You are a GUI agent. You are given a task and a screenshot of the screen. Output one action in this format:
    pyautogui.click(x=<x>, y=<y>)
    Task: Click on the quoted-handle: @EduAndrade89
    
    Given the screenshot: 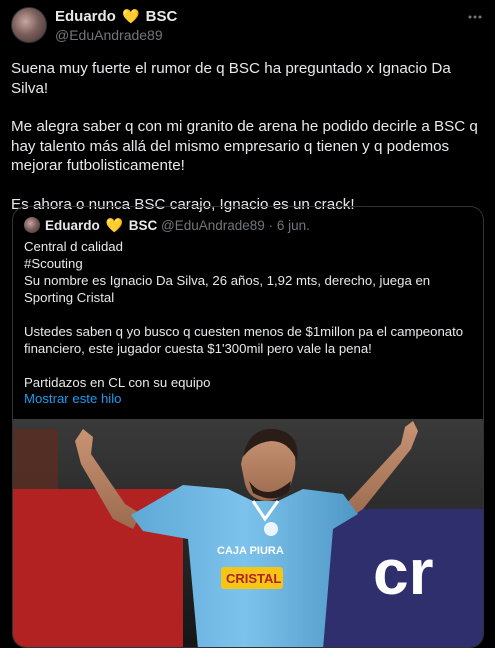 What is the action you would take?
    pyautogui.click(x=213, y=225)
    